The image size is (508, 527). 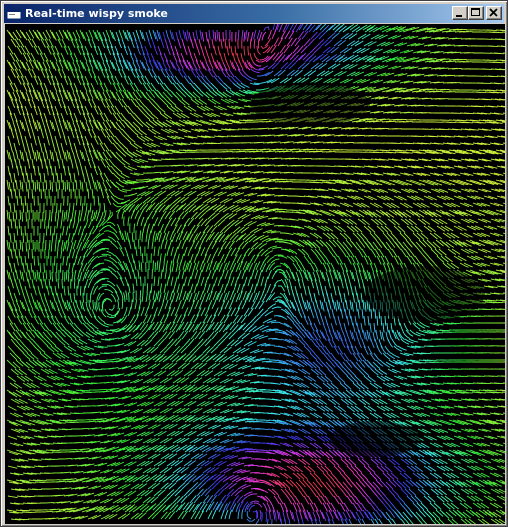 I want to click on close-icon, so click(x=493, y=12).